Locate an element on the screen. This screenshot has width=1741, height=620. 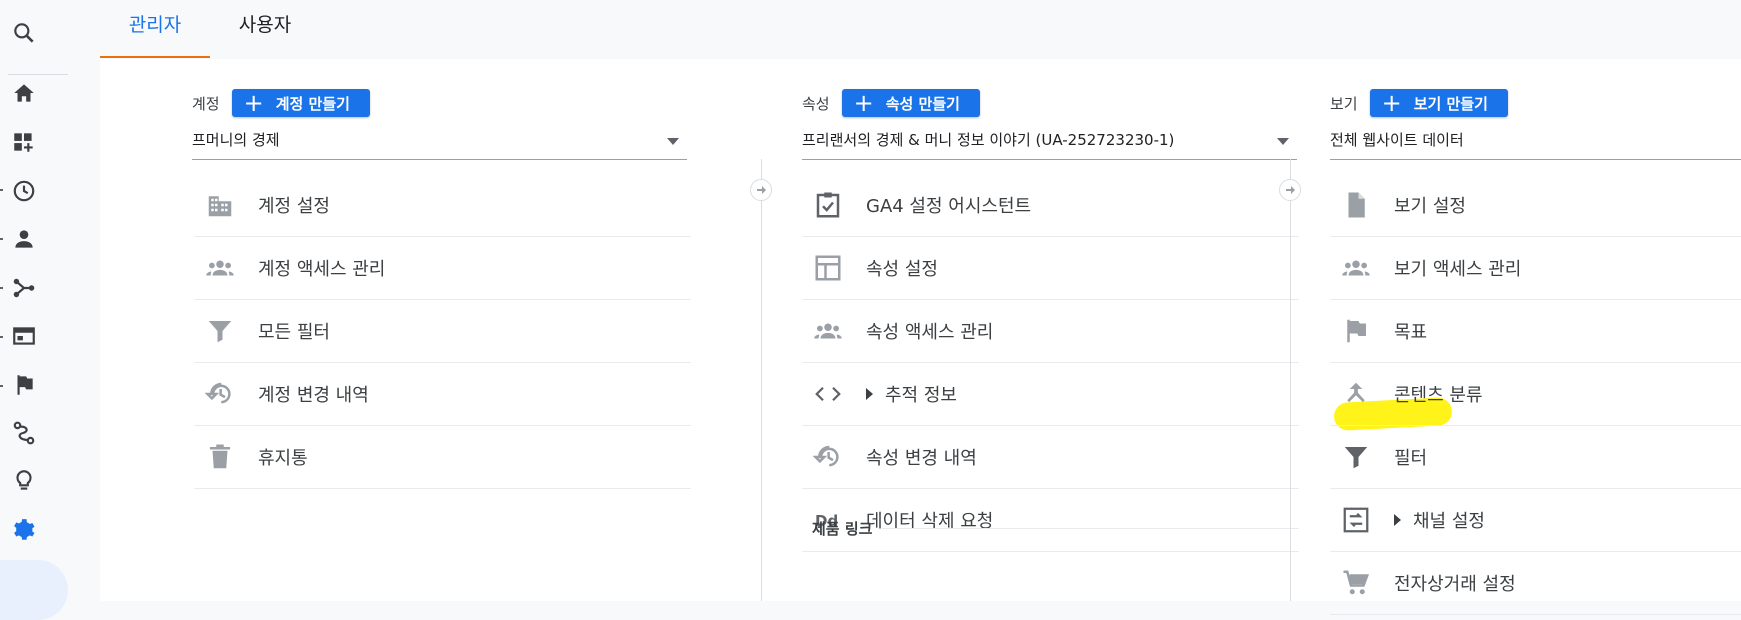
view-select: 전체 웹사이트 데이터 is located at coordinates (1535, 144).